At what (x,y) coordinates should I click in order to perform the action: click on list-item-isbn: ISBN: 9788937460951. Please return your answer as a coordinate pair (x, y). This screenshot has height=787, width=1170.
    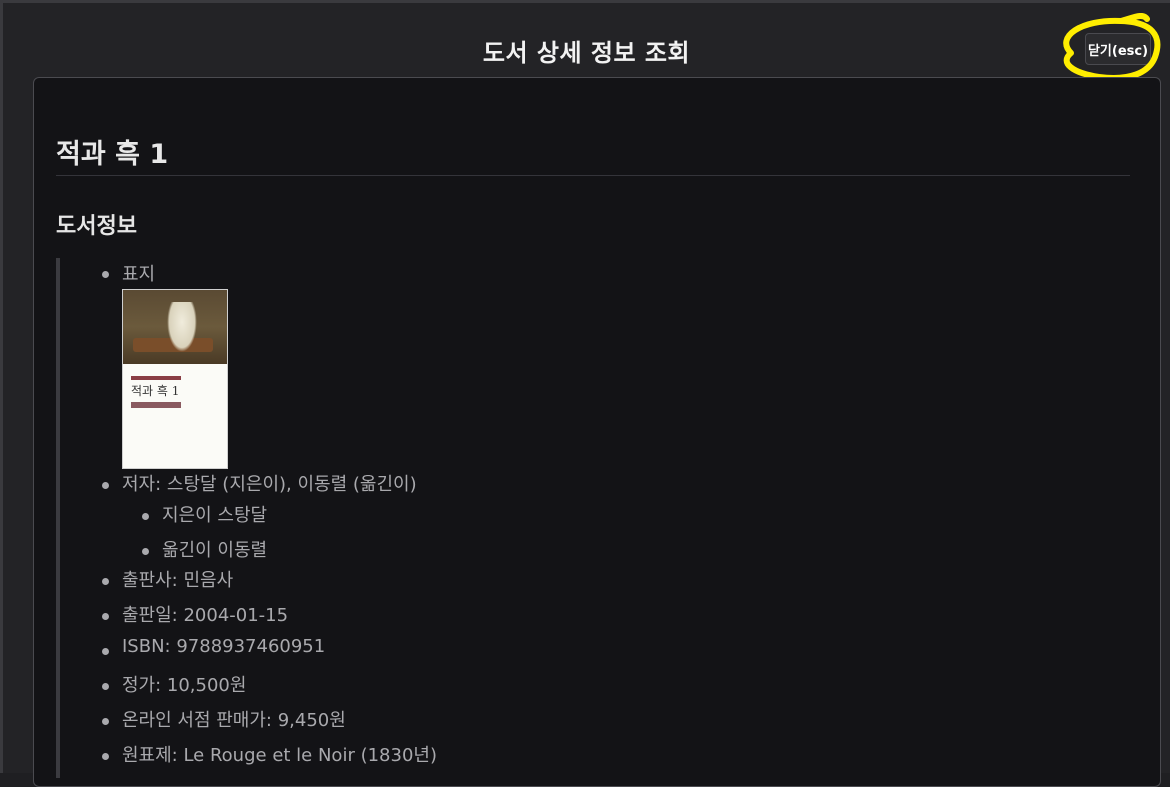
    Looking at the image, I should click on (224, 646).